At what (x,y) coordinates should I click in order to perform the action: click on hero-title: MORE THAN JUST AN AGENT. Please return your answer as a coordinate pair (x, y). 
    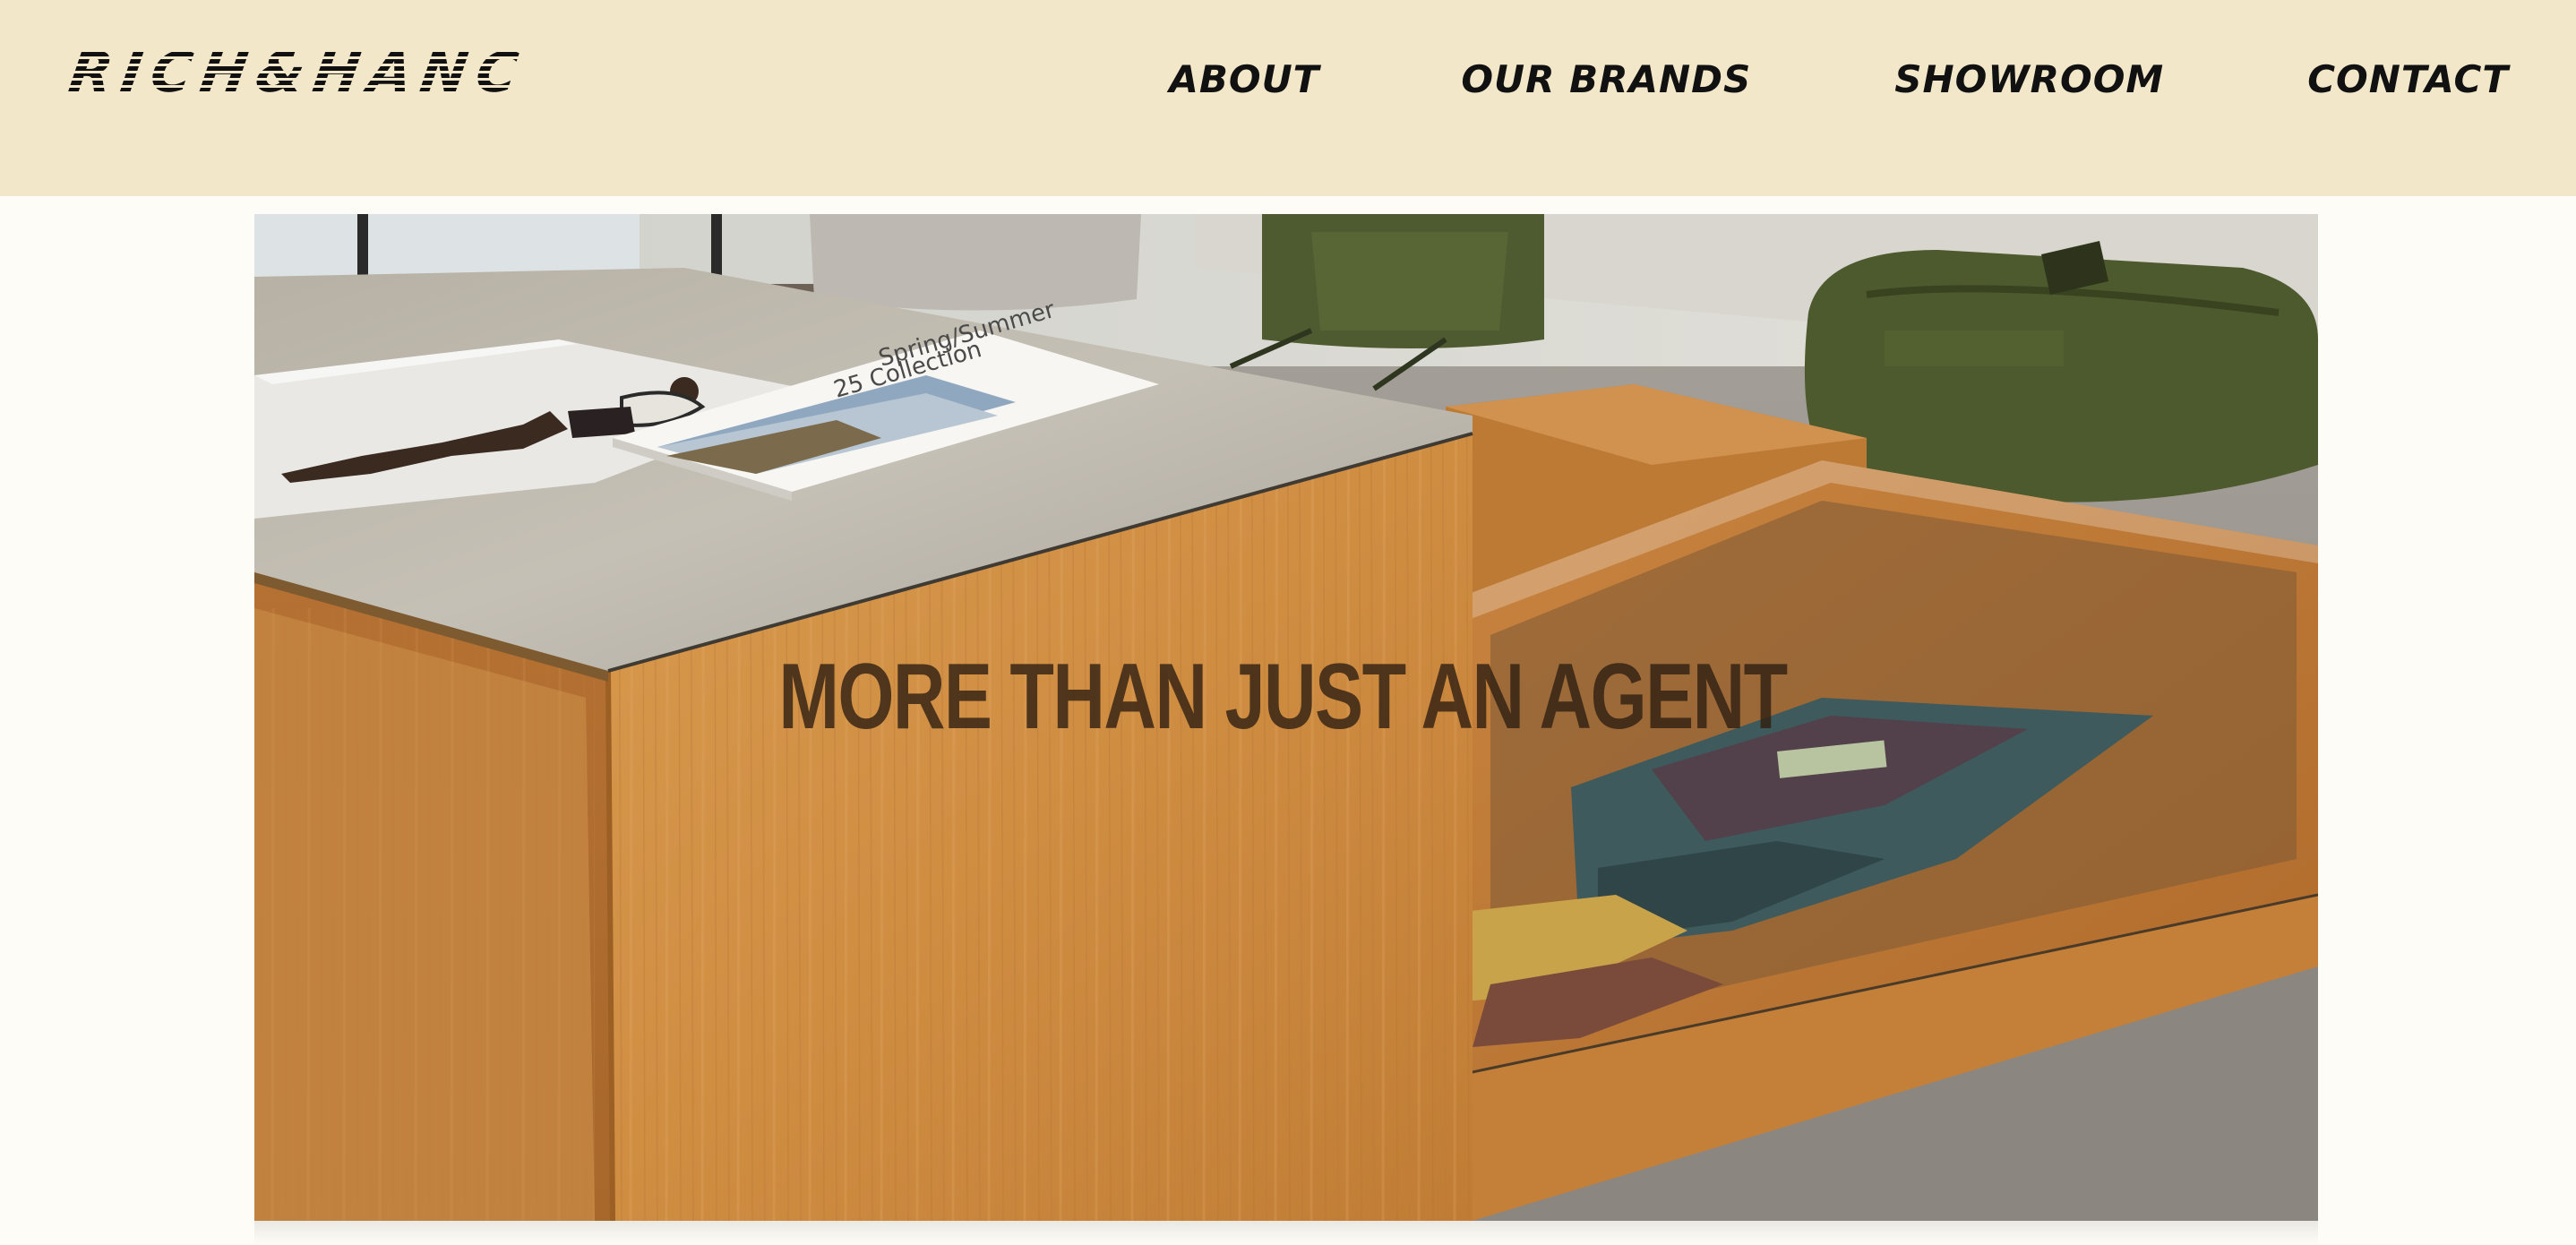
    Looking at the image, I should click on (1283, 697).